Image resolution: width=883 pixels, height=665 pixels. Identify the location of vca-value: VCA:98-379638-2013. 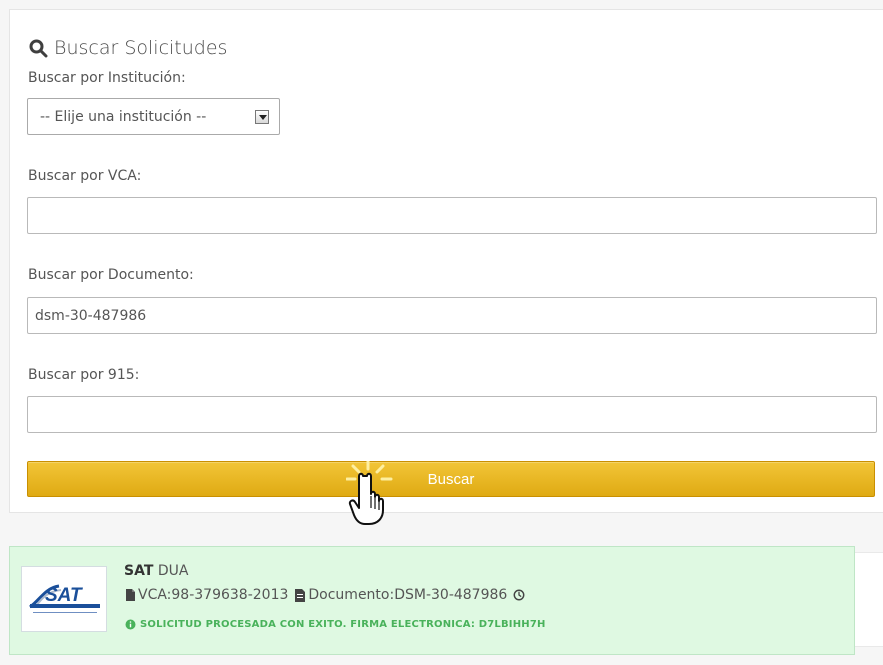
(213, 595).